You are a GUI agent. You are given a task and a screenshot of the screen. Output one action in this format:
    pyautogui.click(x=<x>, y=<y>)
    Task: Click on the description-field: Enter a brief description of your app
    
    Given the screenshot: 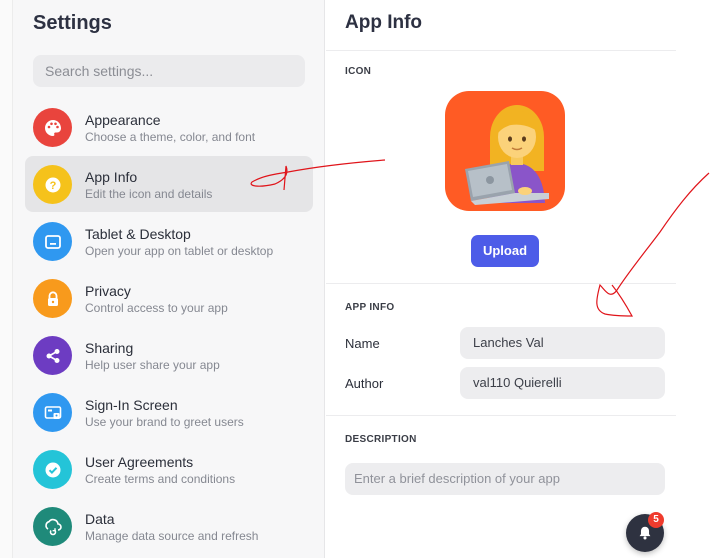 What is the action you would take?
    pyautogui.click(x=505, y=479)
    